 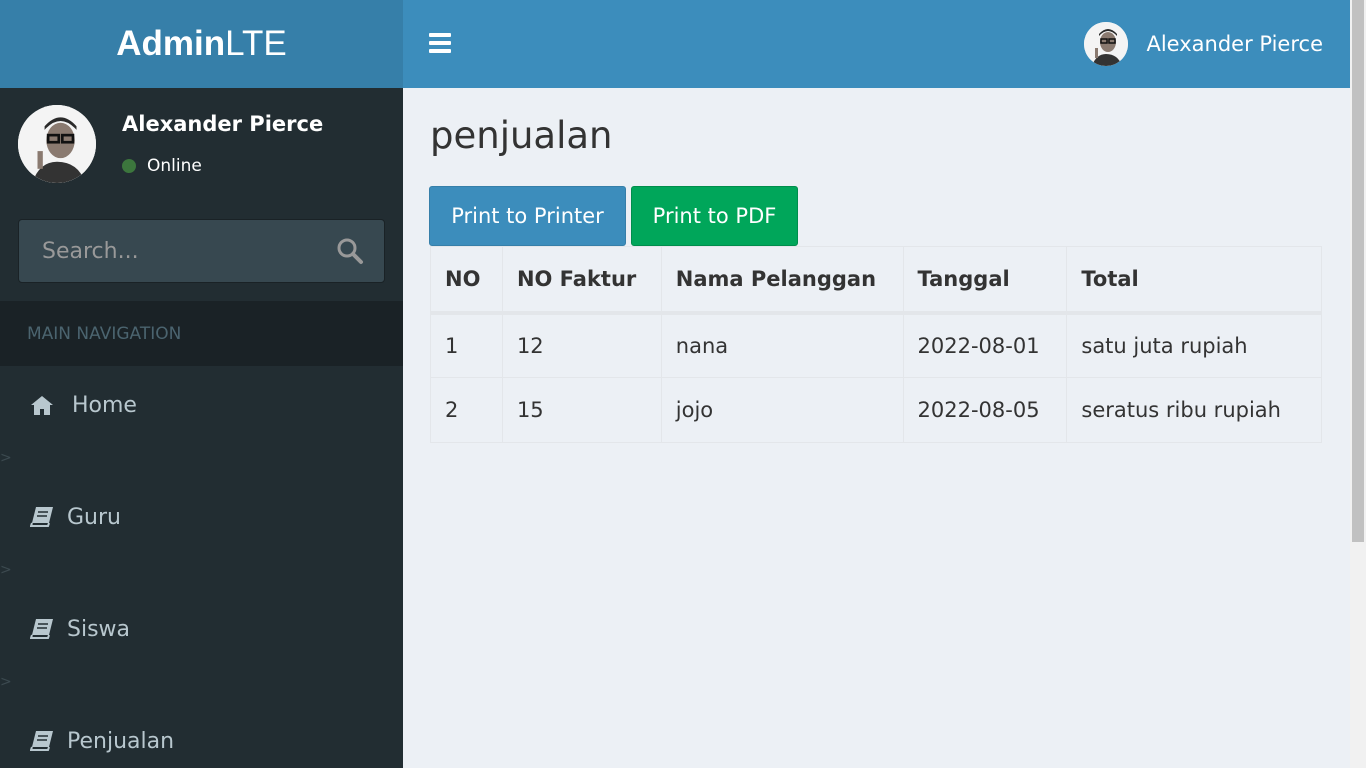 What do you see at coordinates (581, 280) in the screenshot?
I see `column-header: NO Faktur` at bounding box center [581, 280].